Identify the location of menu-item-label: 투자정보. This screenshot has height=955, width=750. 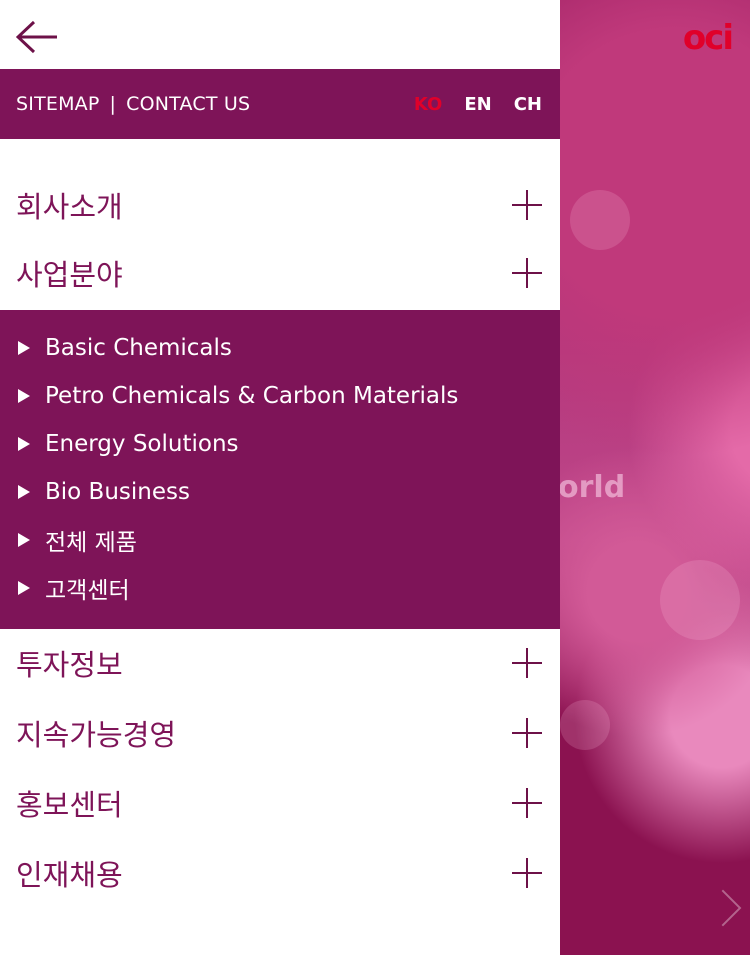
(69, 665).